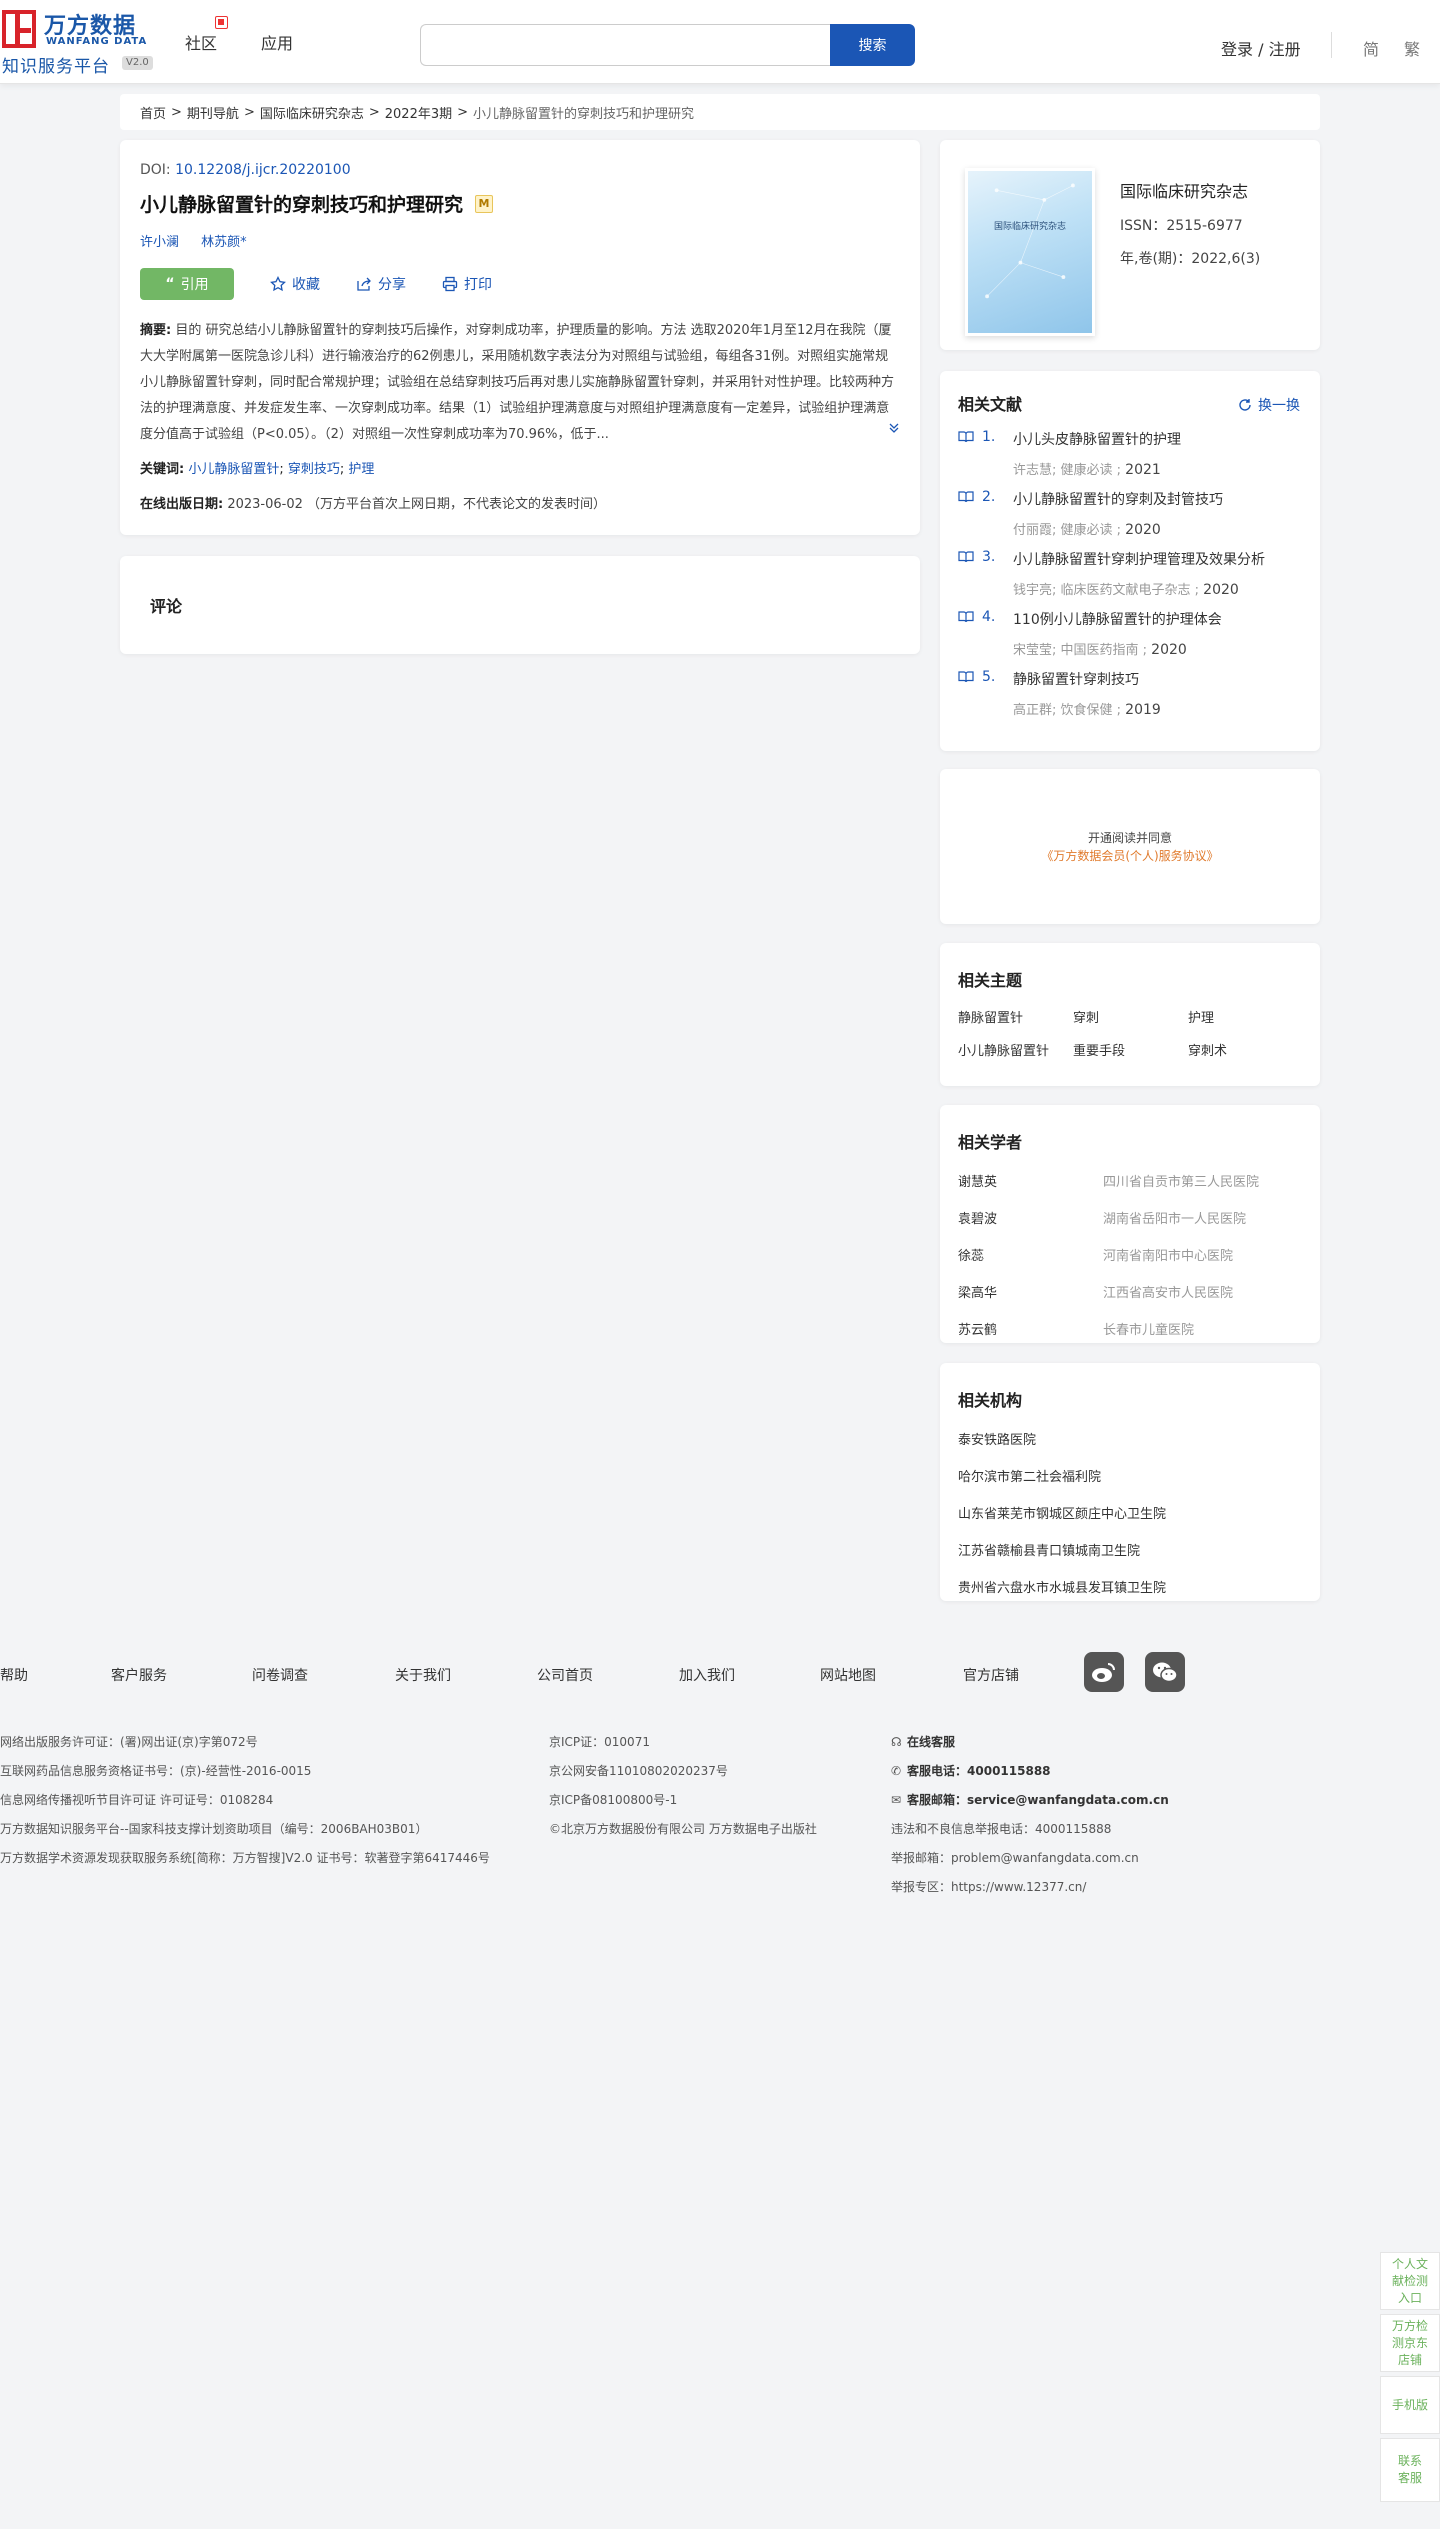  Describe the element at coordinates (1148, 1328) in the screenshot. I see `scholar-org: 长春市儿童医院` at that location.